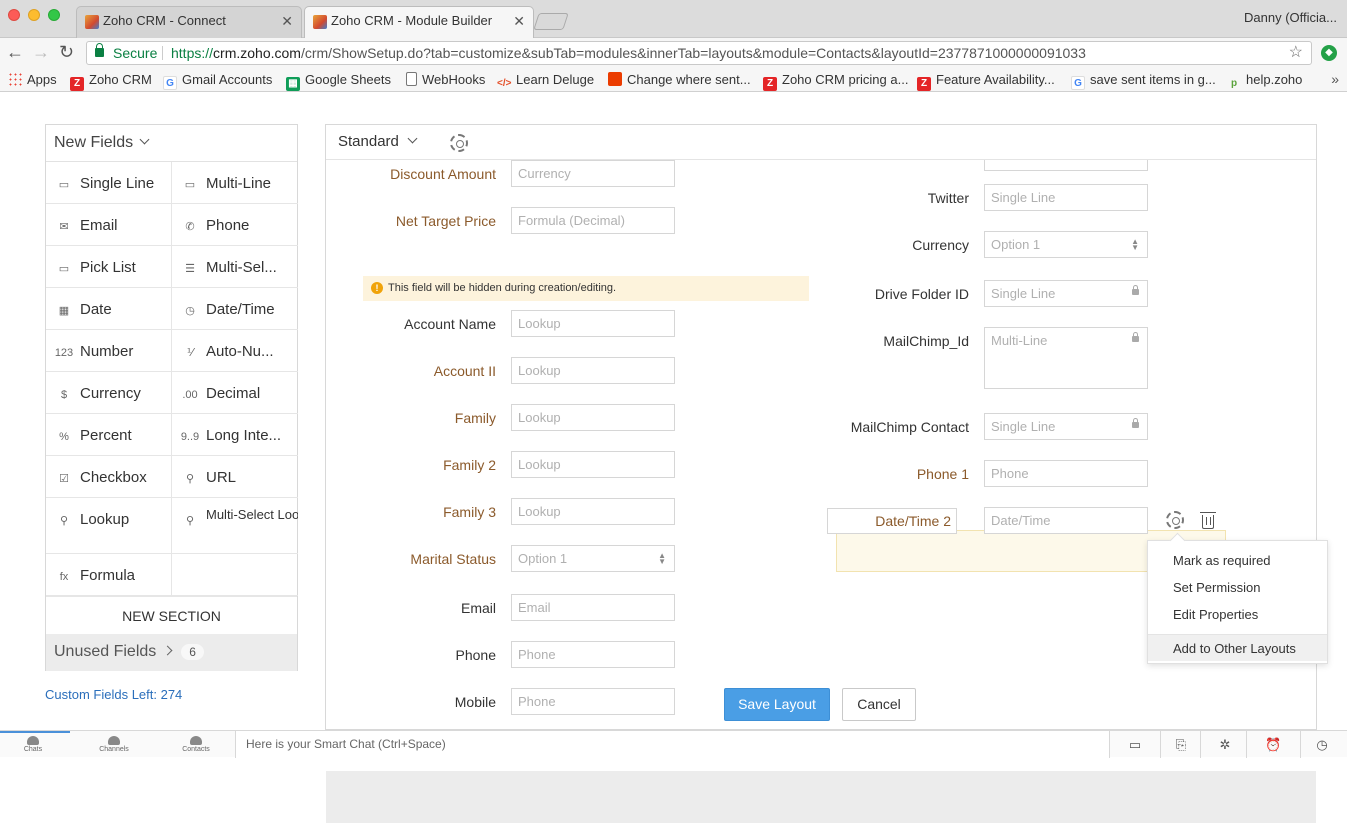 Image resolution: width=1347 pixels, height=823 pixels. I want to click on extension-icon: ◆, so click(1329, 53).